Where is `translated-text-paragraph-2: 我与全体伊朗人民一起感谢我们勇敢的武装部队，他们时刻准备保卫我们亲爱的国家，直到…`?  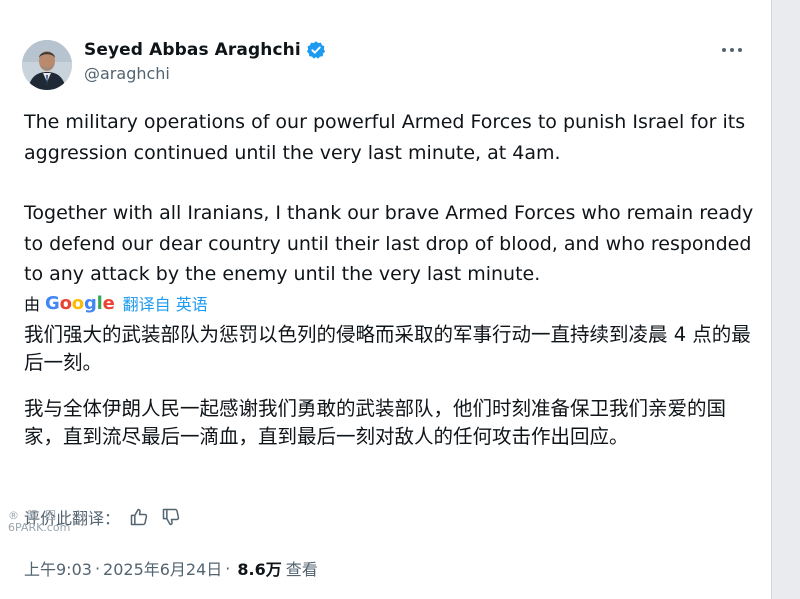 translated-text-paragraph-2: 我与全体伊朗人民一起感谢我们勇敢的武装部队，他们时刻准备保卫我们亲爱的国家，直到… is located at coordinates (375, 422).